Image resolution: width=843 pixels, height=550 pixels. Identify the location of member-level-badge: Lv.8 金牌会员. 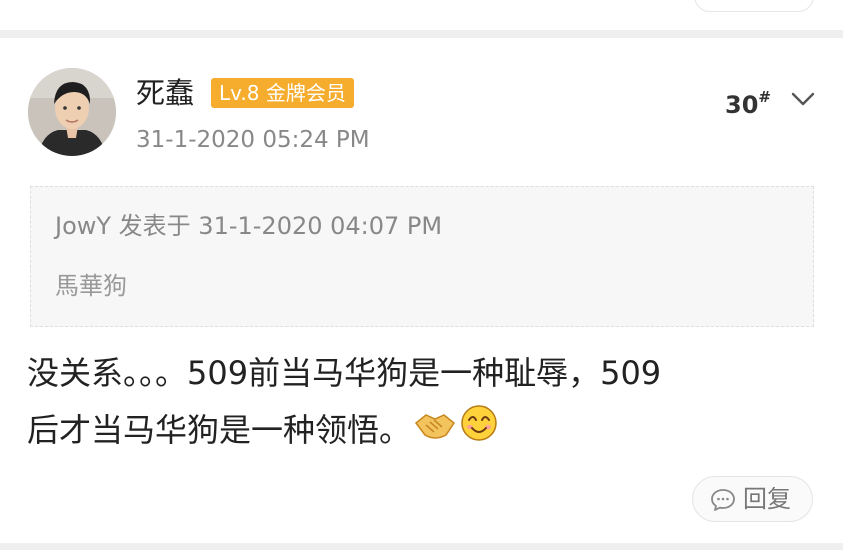
(282, 93).